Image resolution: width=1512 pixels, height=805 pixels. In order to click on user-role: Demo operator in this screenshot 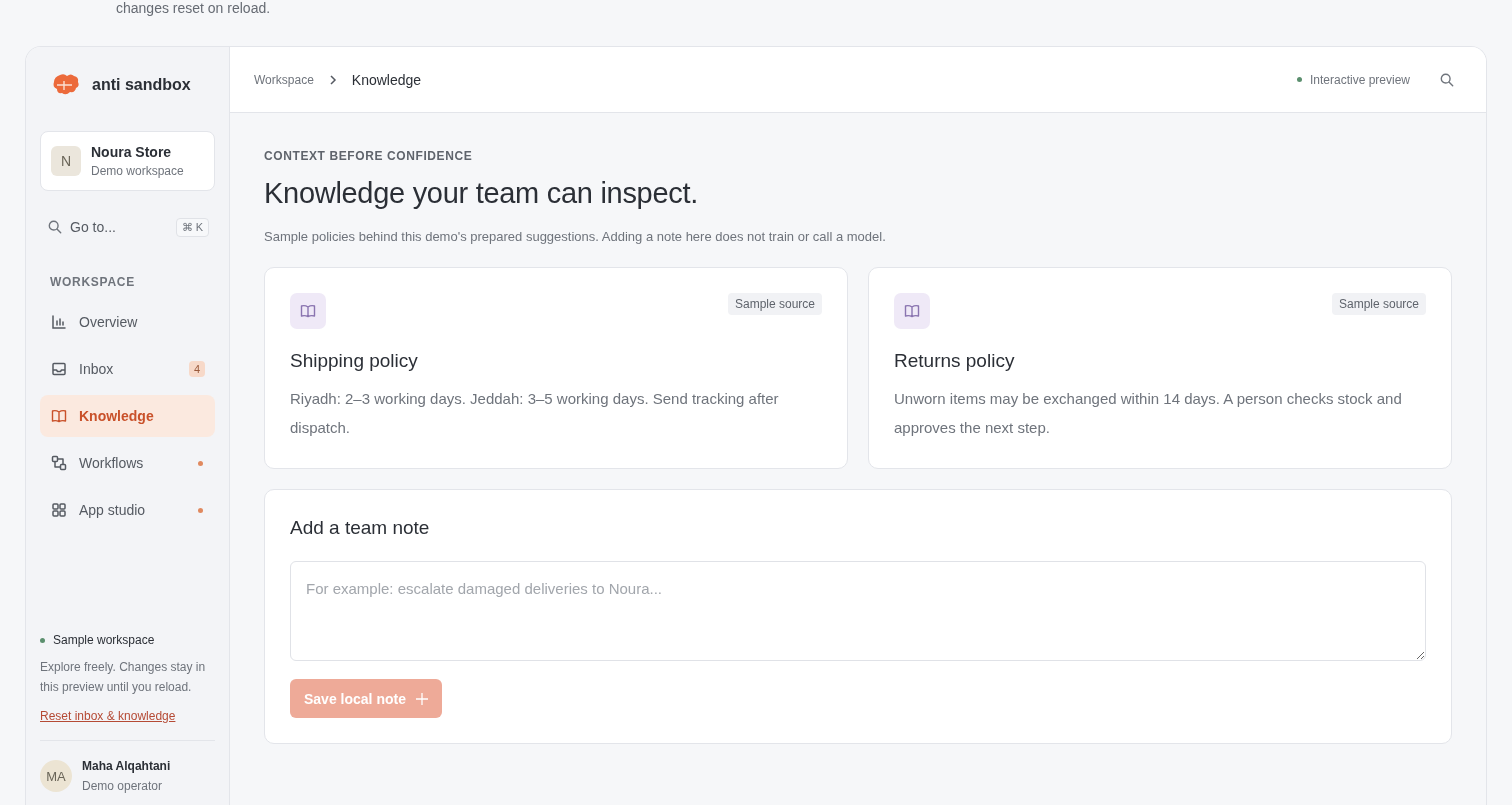, I will do `click(123, 786)`.